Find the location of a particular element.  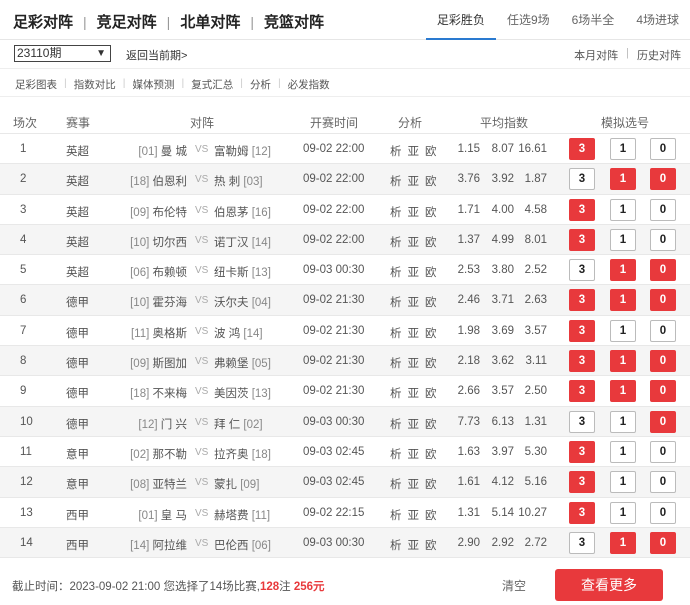

home-team: [14] 阿拉维 is located at coordinates (158, 545).